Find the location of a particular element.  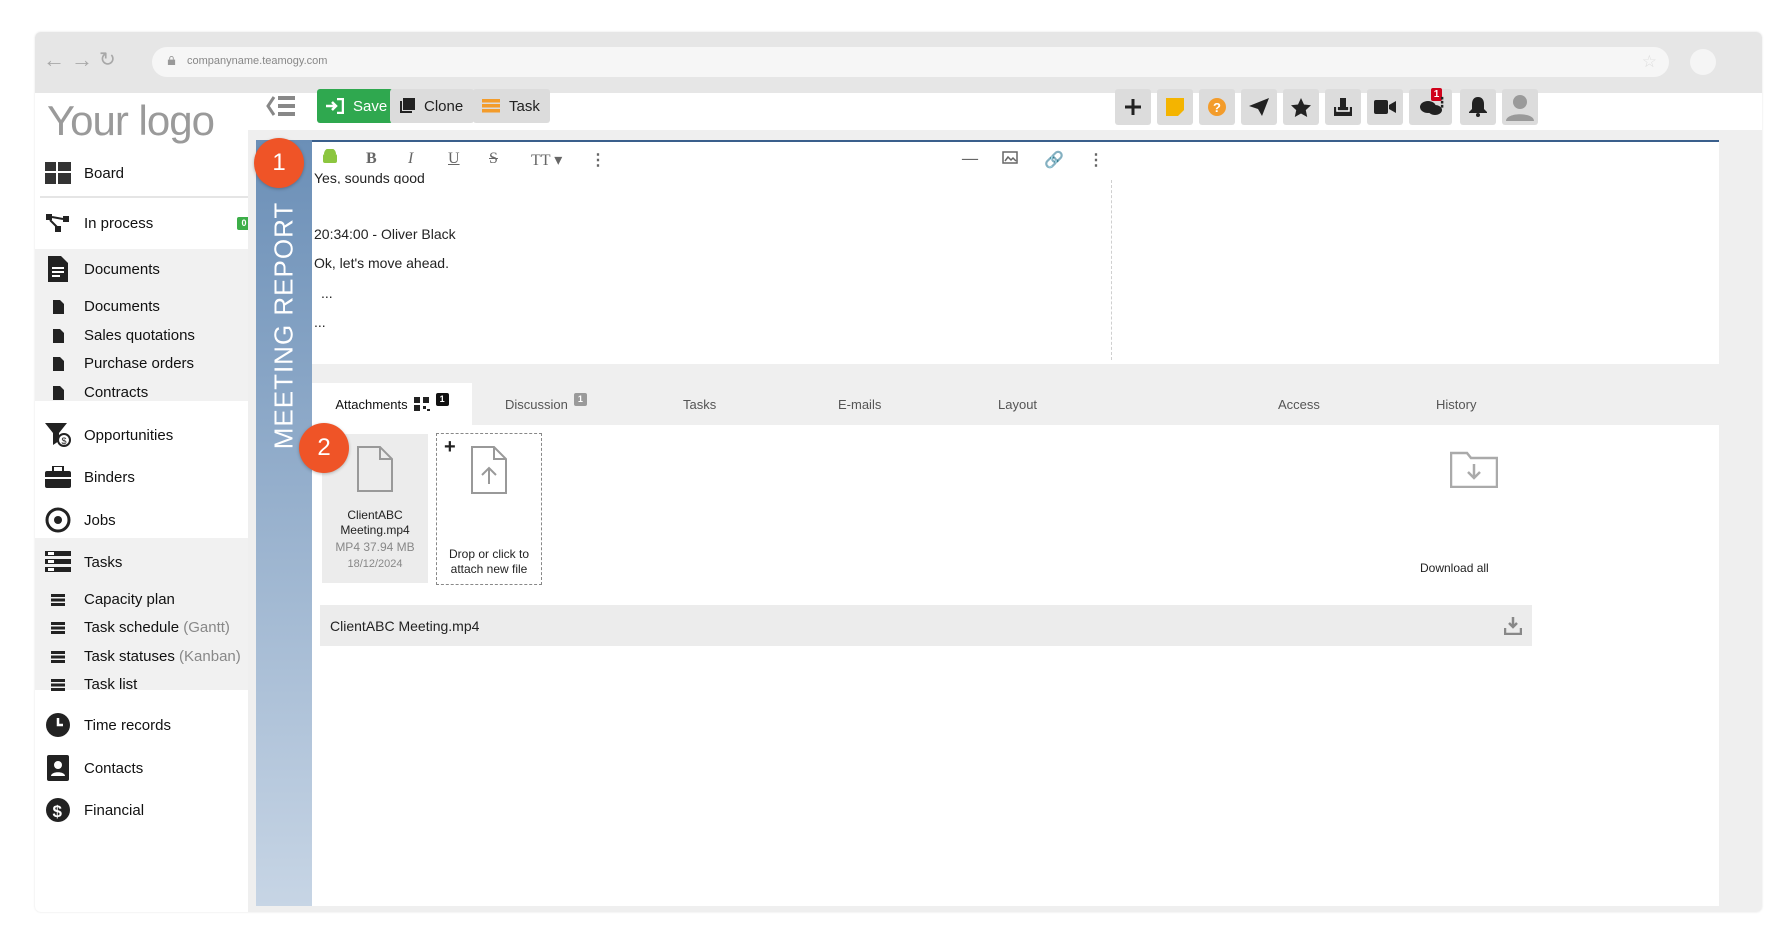

sidebar-item-opportunities: $ Opportunities is located at coordinates (153, 435).